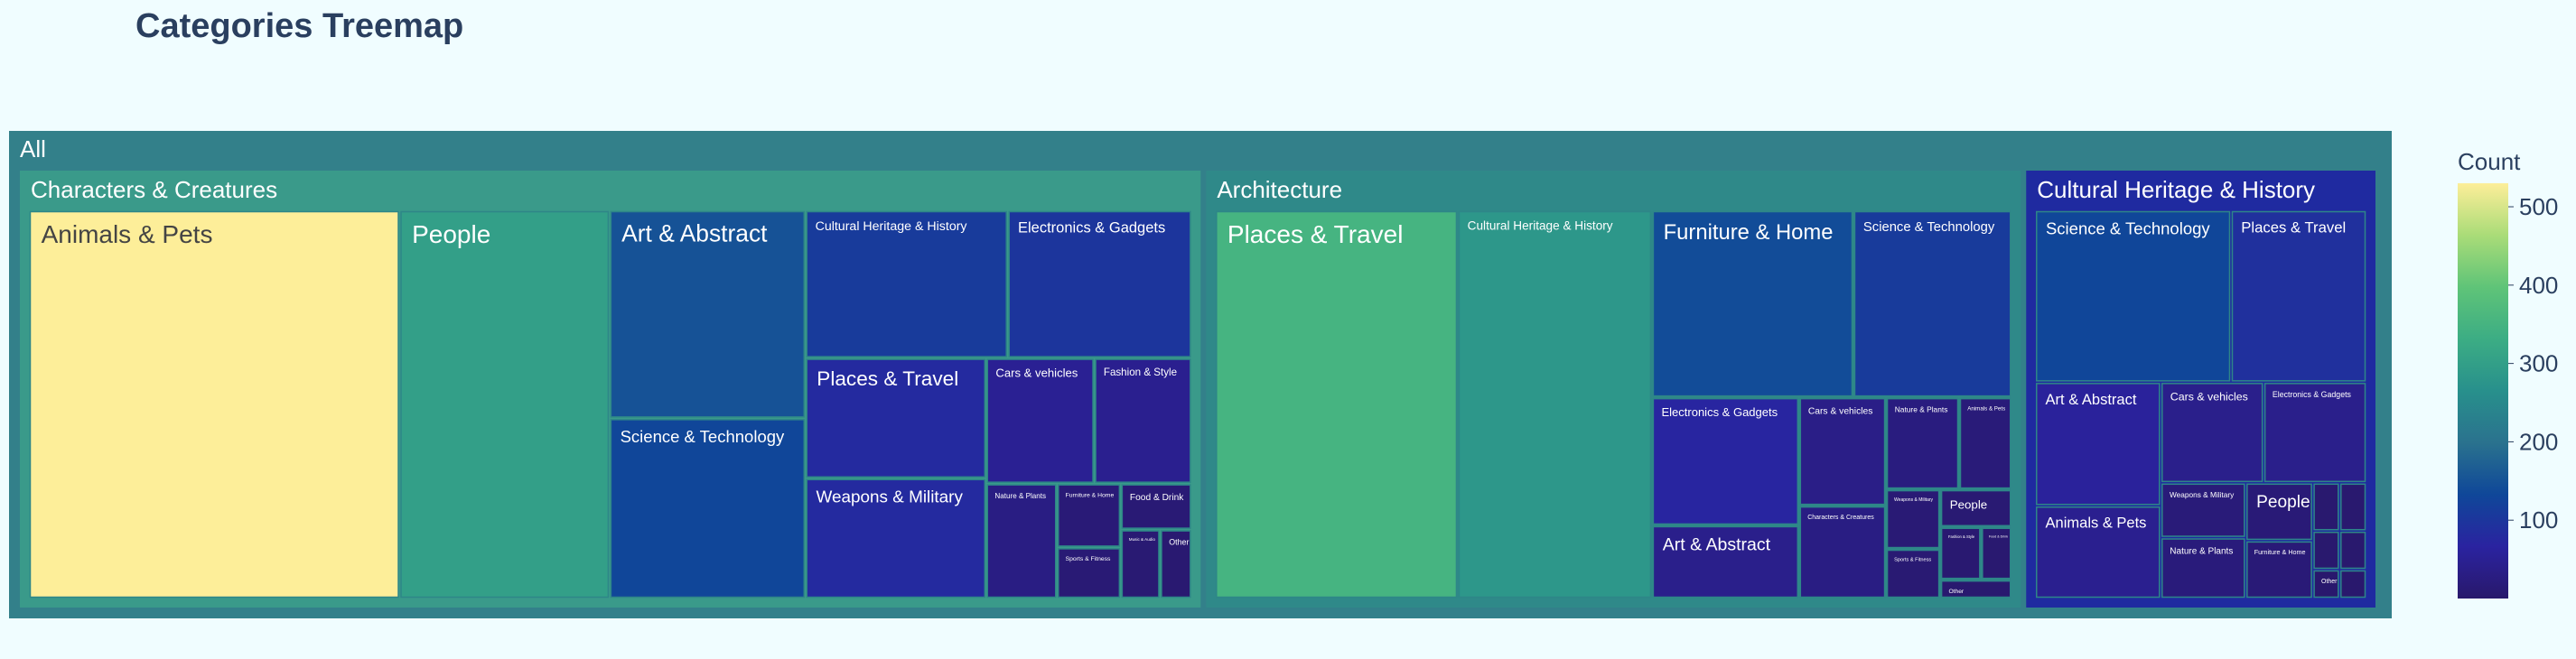 This screenshot has width=2576, height=659. What do you see at coordinates (154, 190) in the screenshot?
I see `treemap-parent-label: Characters & Creatures` at bounding box center [154, 190].